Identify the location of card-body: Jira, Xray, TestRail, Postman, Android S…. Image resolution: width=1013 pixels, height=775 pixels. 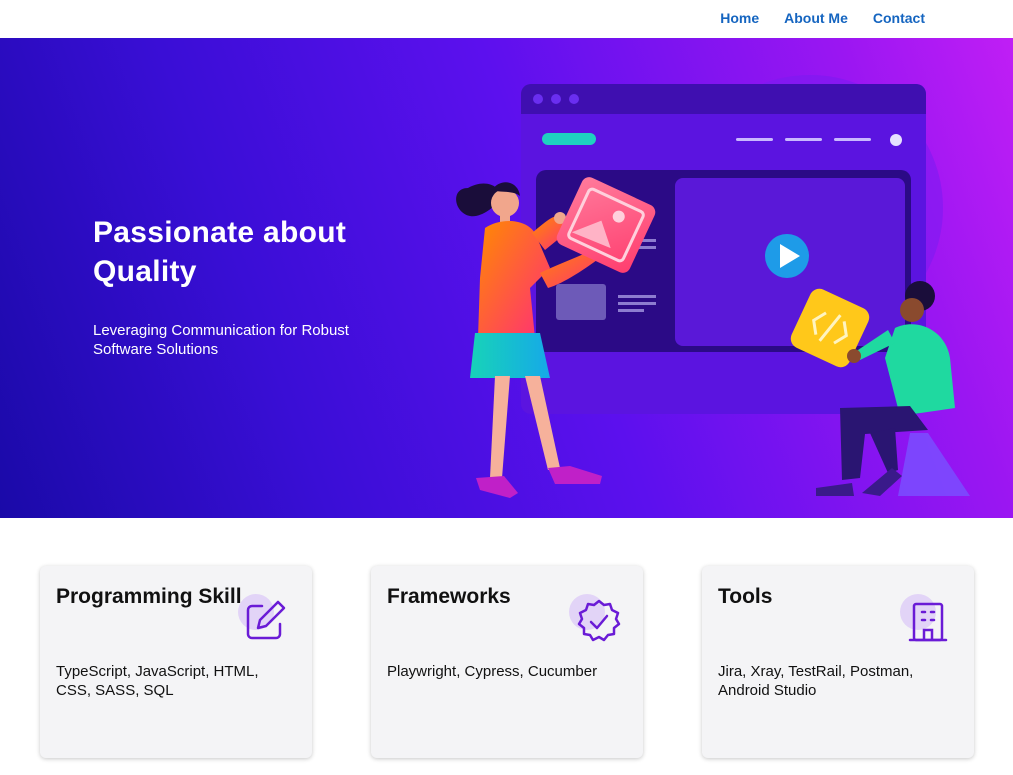
(816, 681).